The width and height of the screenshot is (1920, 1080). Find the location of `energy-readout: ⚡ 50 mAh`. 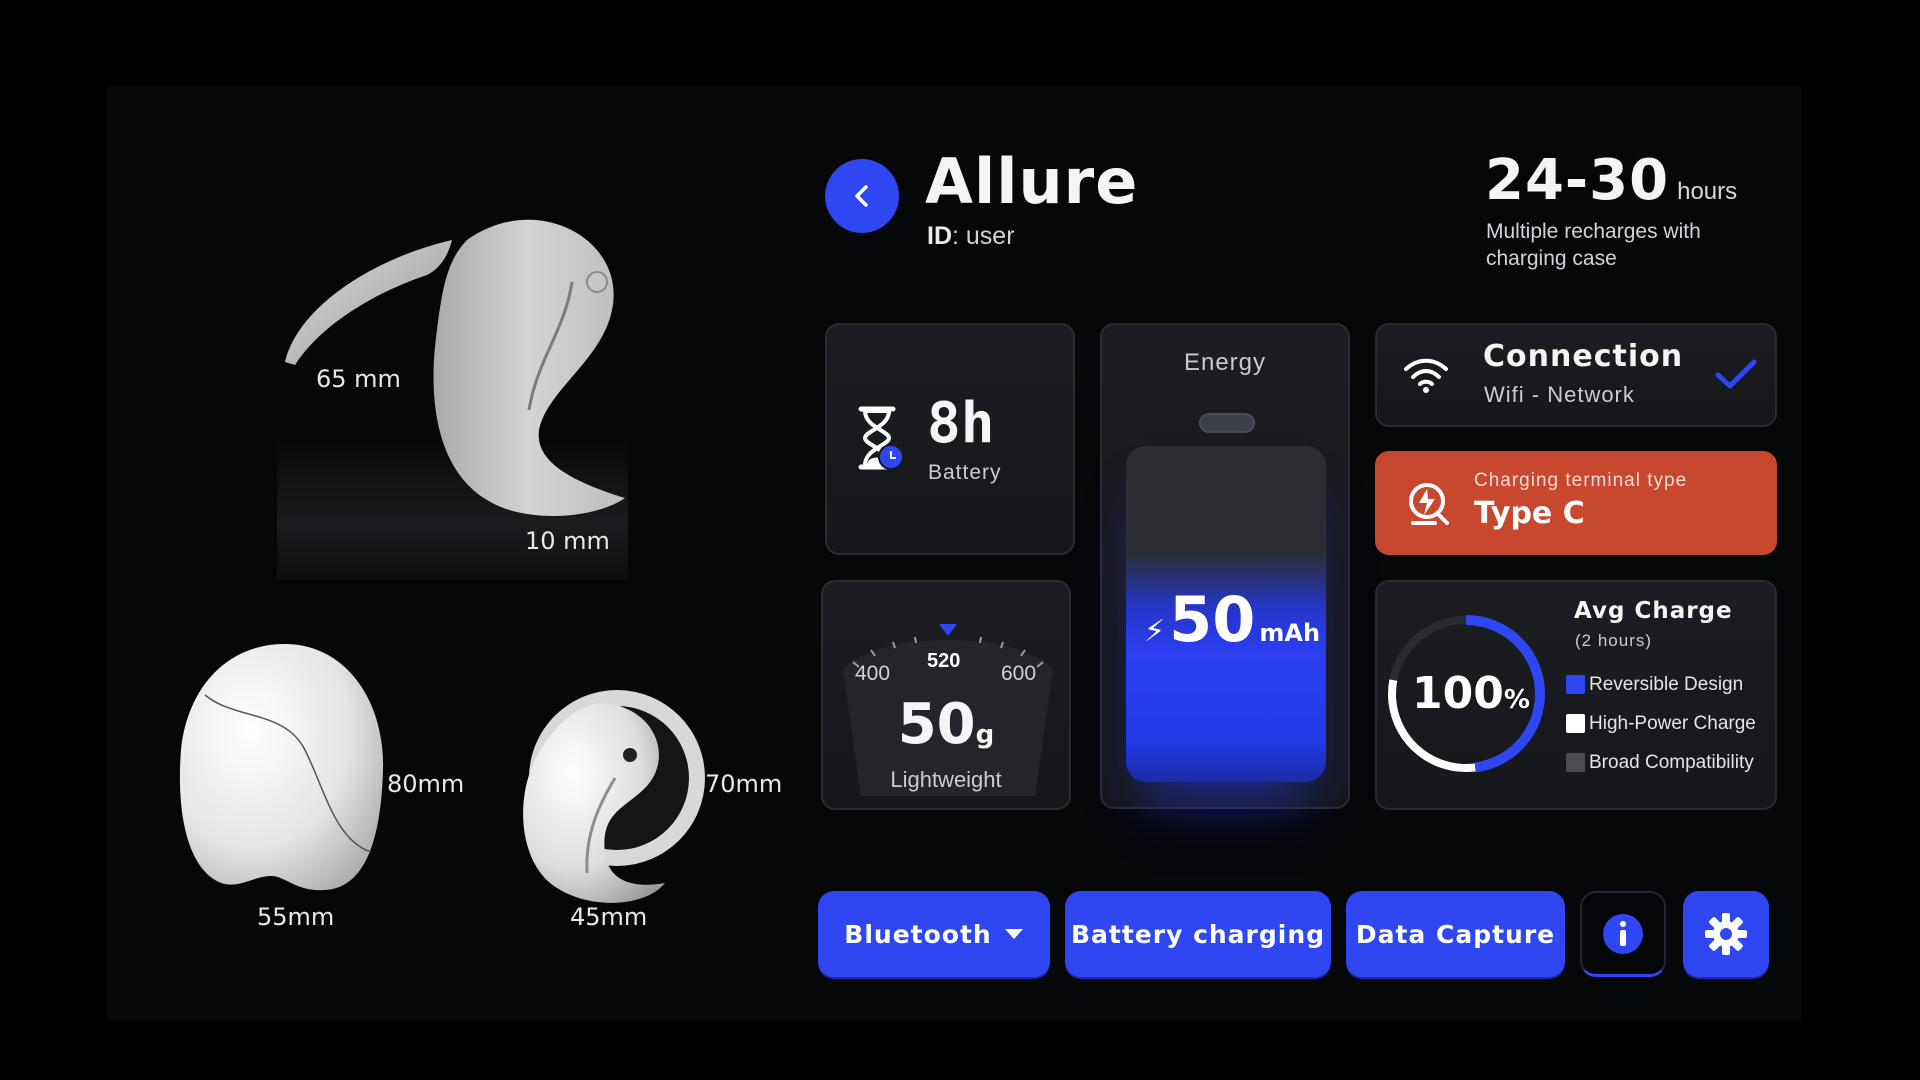

energy-readout: ⚡ 50 mAh is located at coordinates (1232, 619).